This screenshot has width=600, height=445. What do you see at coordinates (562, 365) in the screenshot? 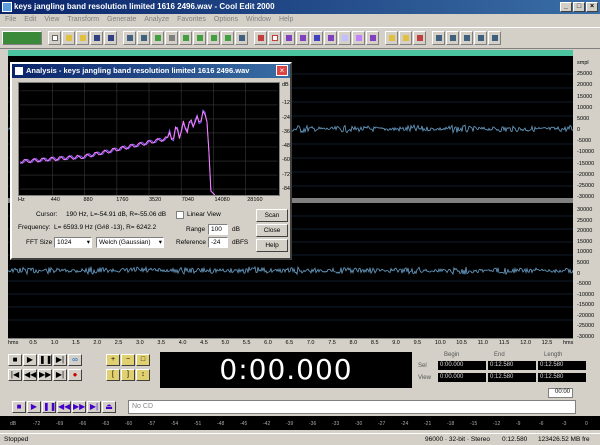
I see `sel-length-field: 0:12.580` at bounding box center [562, 365].